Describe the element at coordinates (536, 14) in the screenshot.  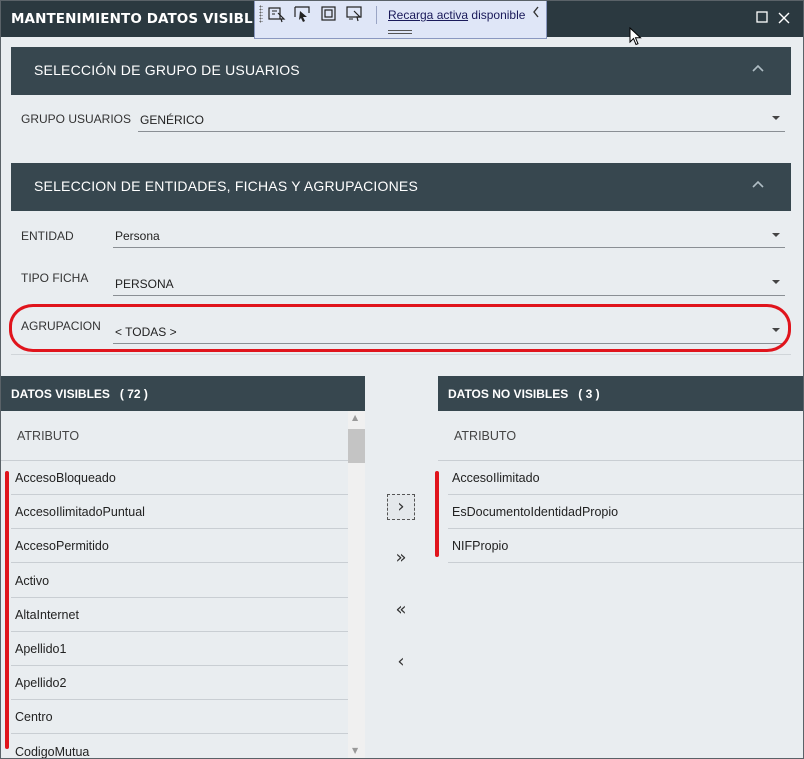
I see `chevron-left-icon` at that location.